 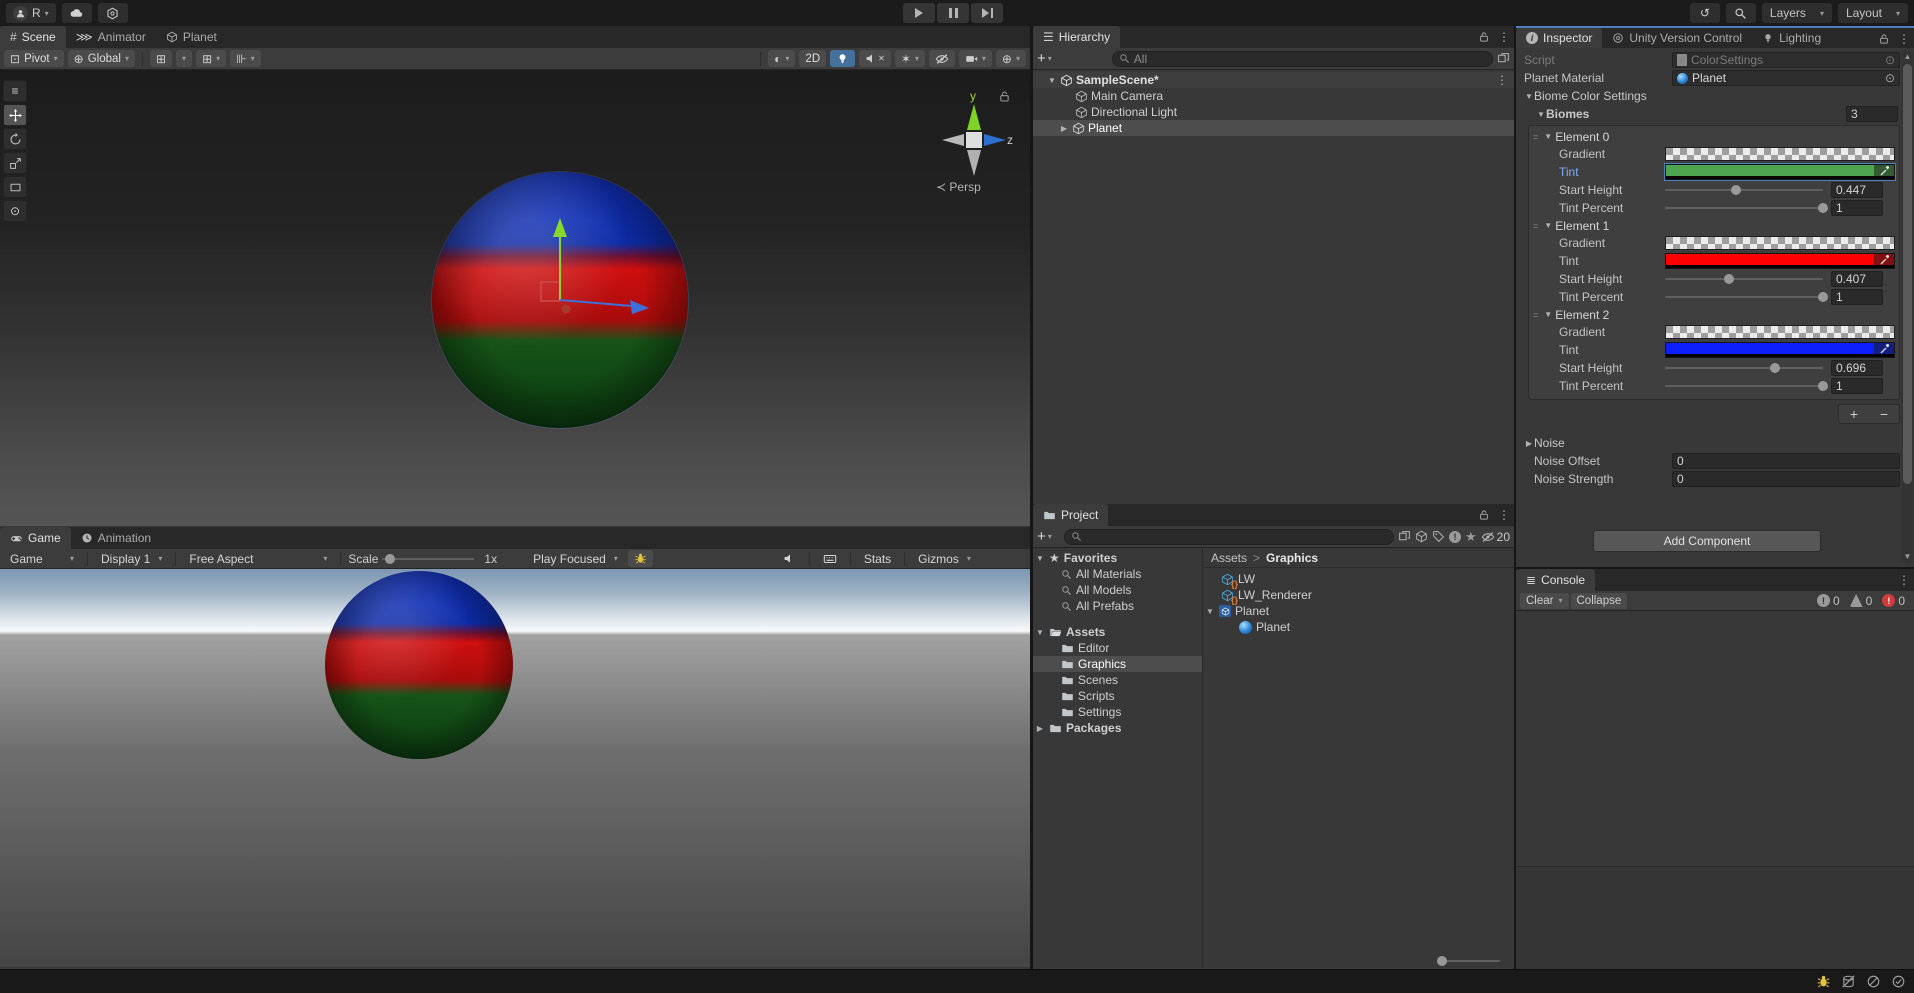 I want to click on hidden-count-toggle: 20, so click(x=1495, y=537).